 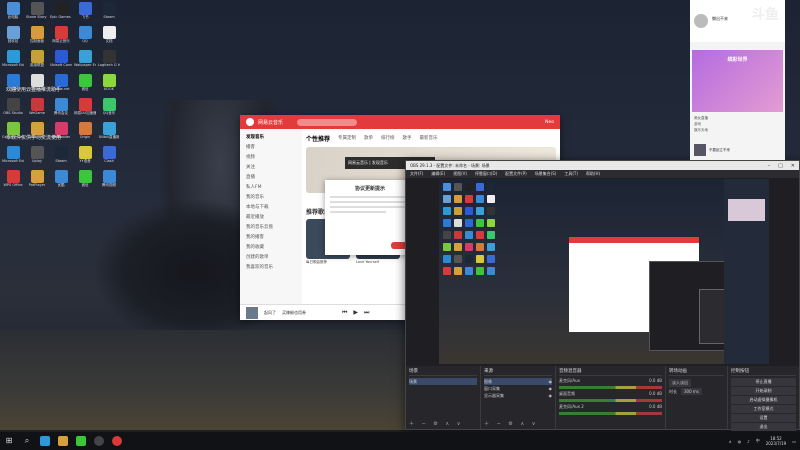 I want to click on clock: 18:52 2023/7/19, so click(x=776, y=441).